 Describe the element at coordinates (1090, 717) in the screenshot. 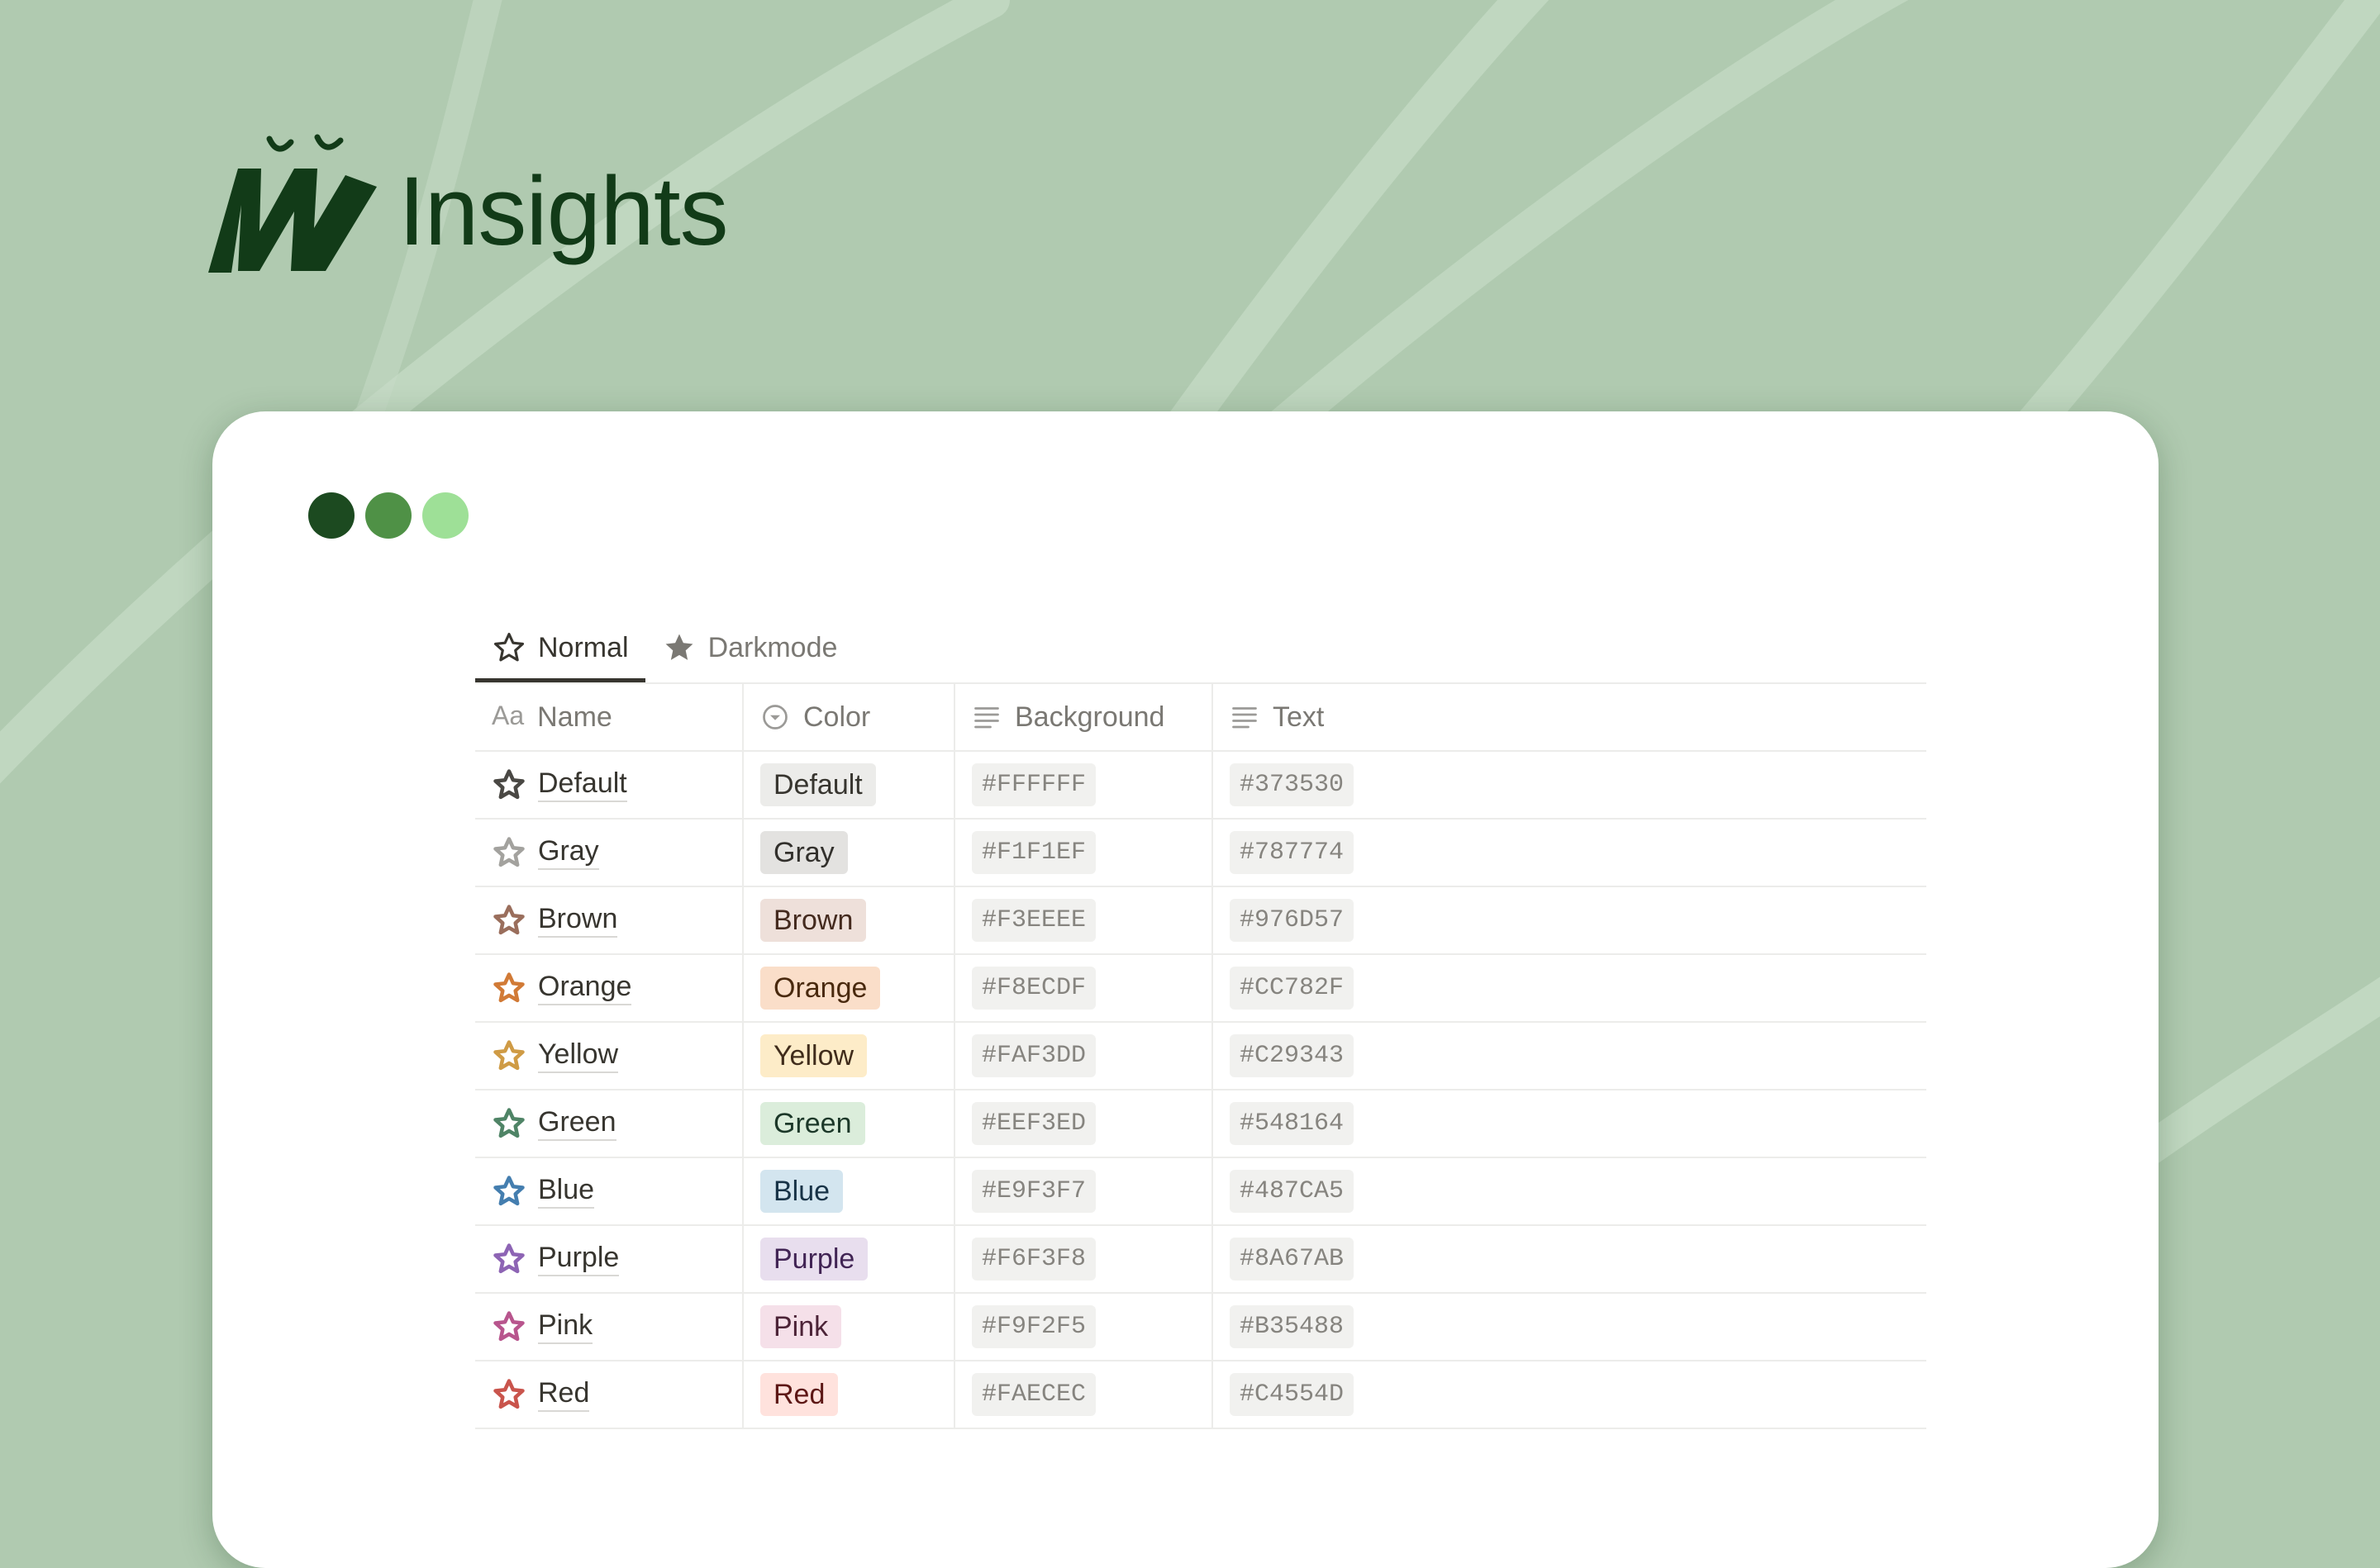

I see `column-header-label: Background` at that location.